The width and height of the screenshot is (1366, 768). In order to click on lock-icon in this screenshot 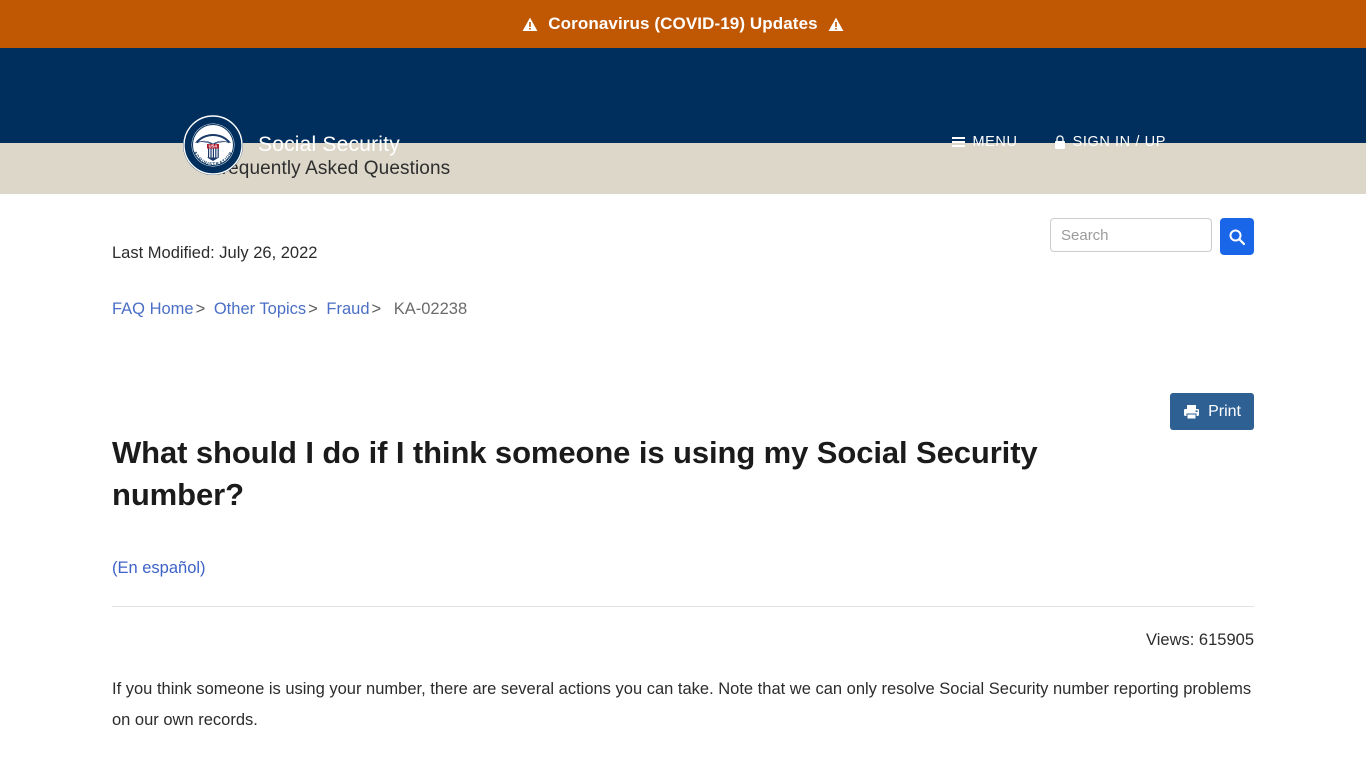, I will do `click(1059, 141)`.